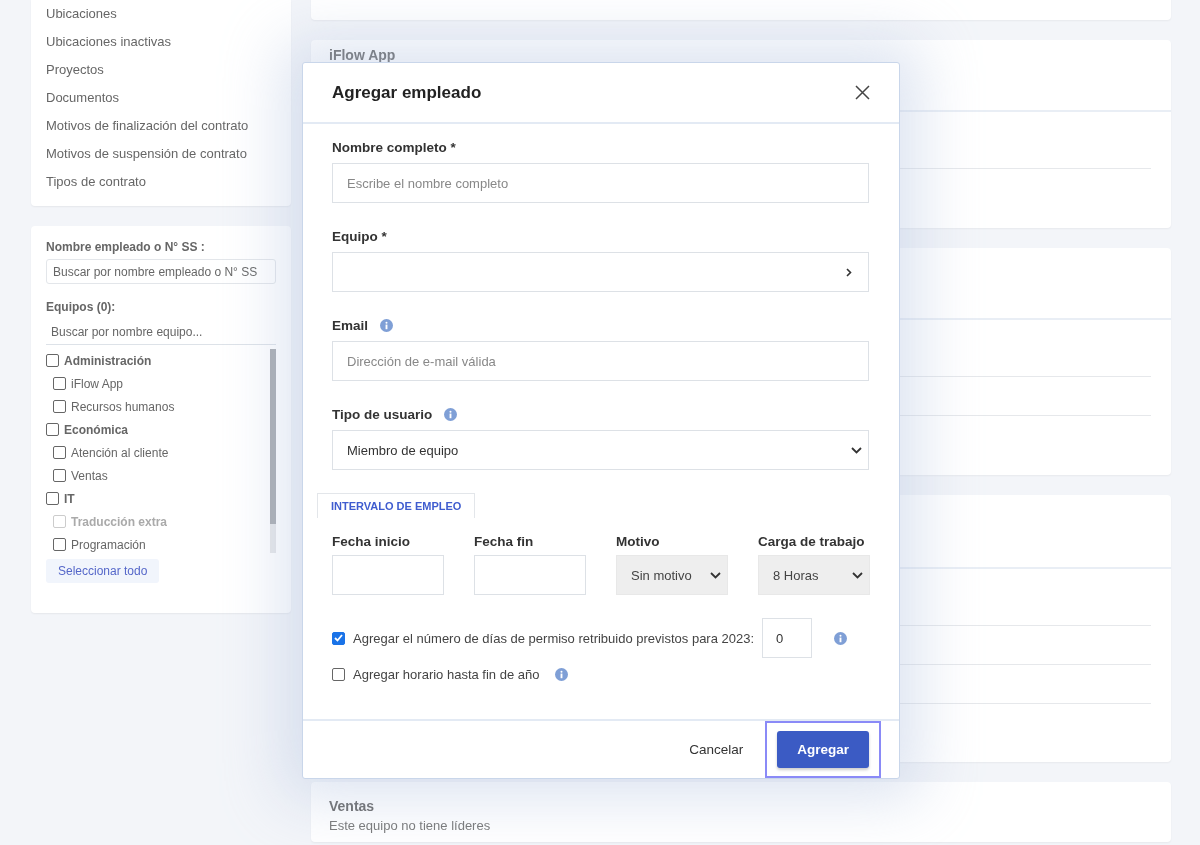  I want to click on menu-item: Tipos de contrato, so click(161, 182).